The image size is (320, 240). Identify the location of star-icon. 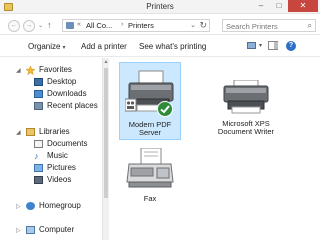
(30, 70).